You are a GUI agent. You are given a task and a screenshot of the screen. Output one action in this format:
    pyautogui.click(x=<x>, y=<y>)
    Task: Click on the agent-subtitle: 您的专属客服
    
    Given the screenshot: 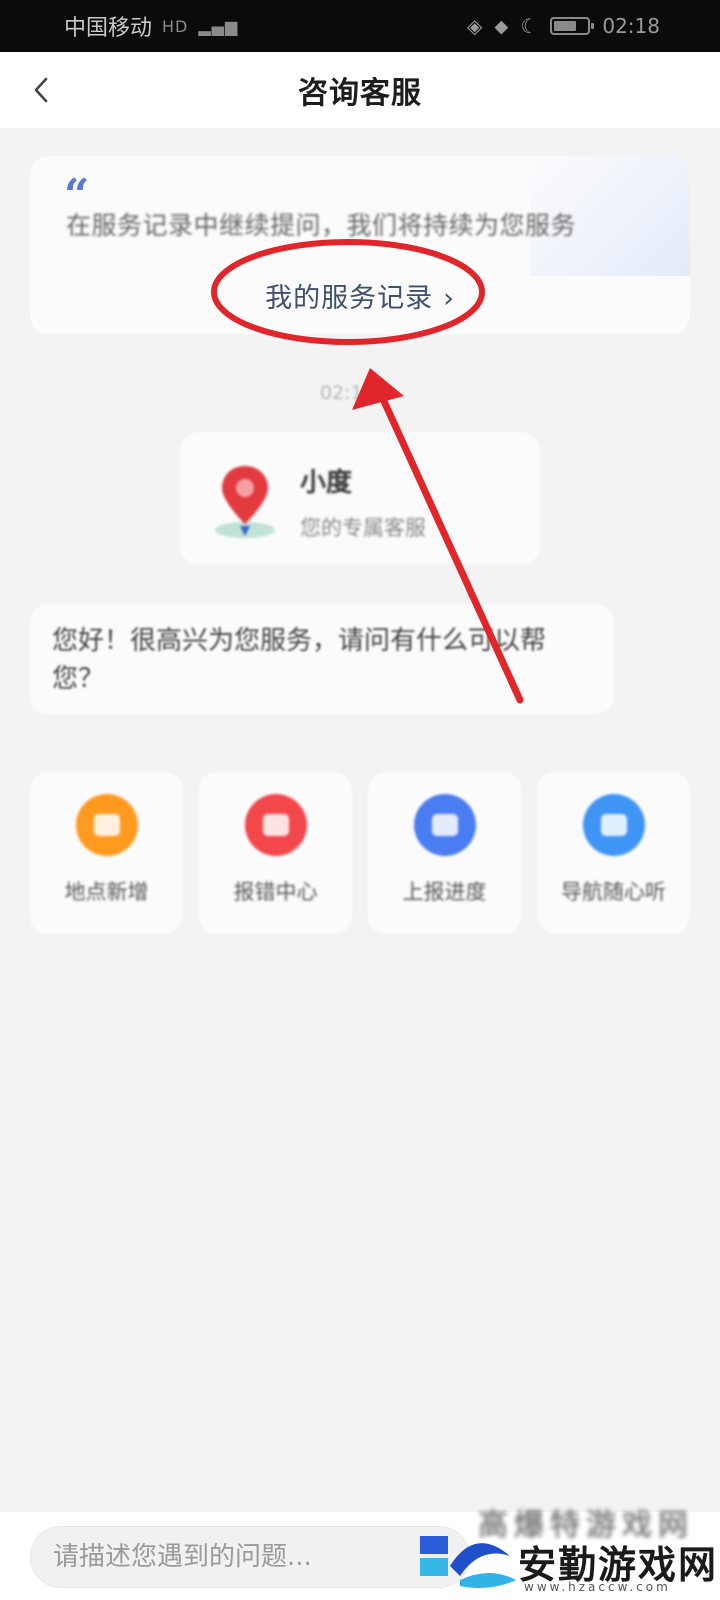 What is the action you would take?
    pyautogui.click(x=363, y=528)
    